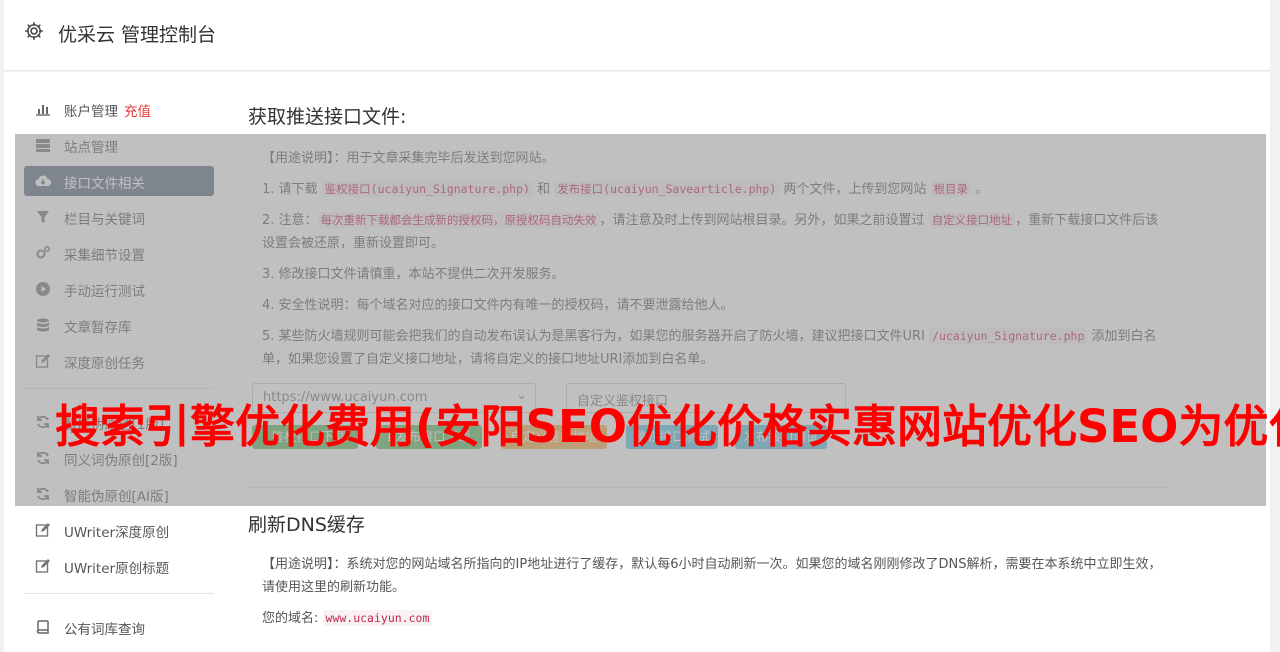 This screenshot has height=652, width=1280. I want to click on button-label: 发布接口测试, so click(781, 436).